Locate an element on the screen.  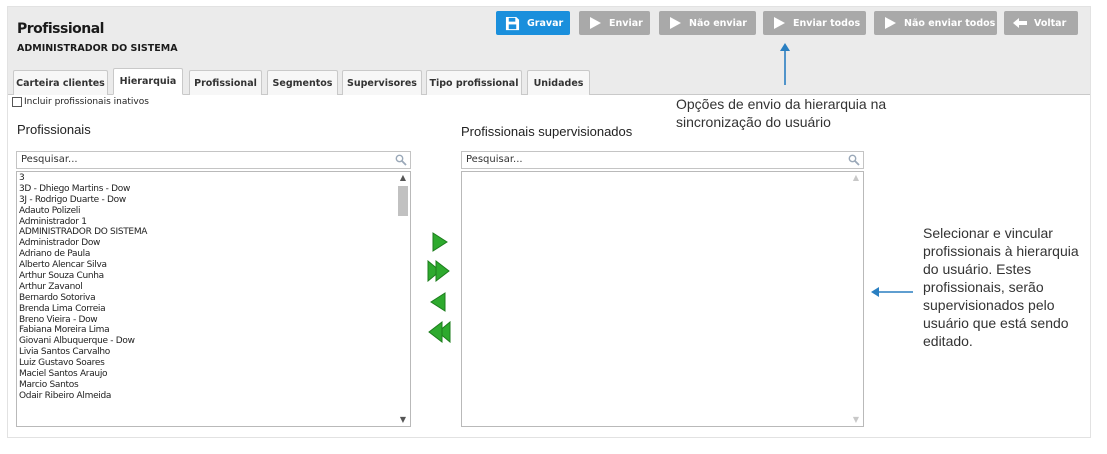
tab-supervisores: Supervisores is located at coordinates (382, 82).